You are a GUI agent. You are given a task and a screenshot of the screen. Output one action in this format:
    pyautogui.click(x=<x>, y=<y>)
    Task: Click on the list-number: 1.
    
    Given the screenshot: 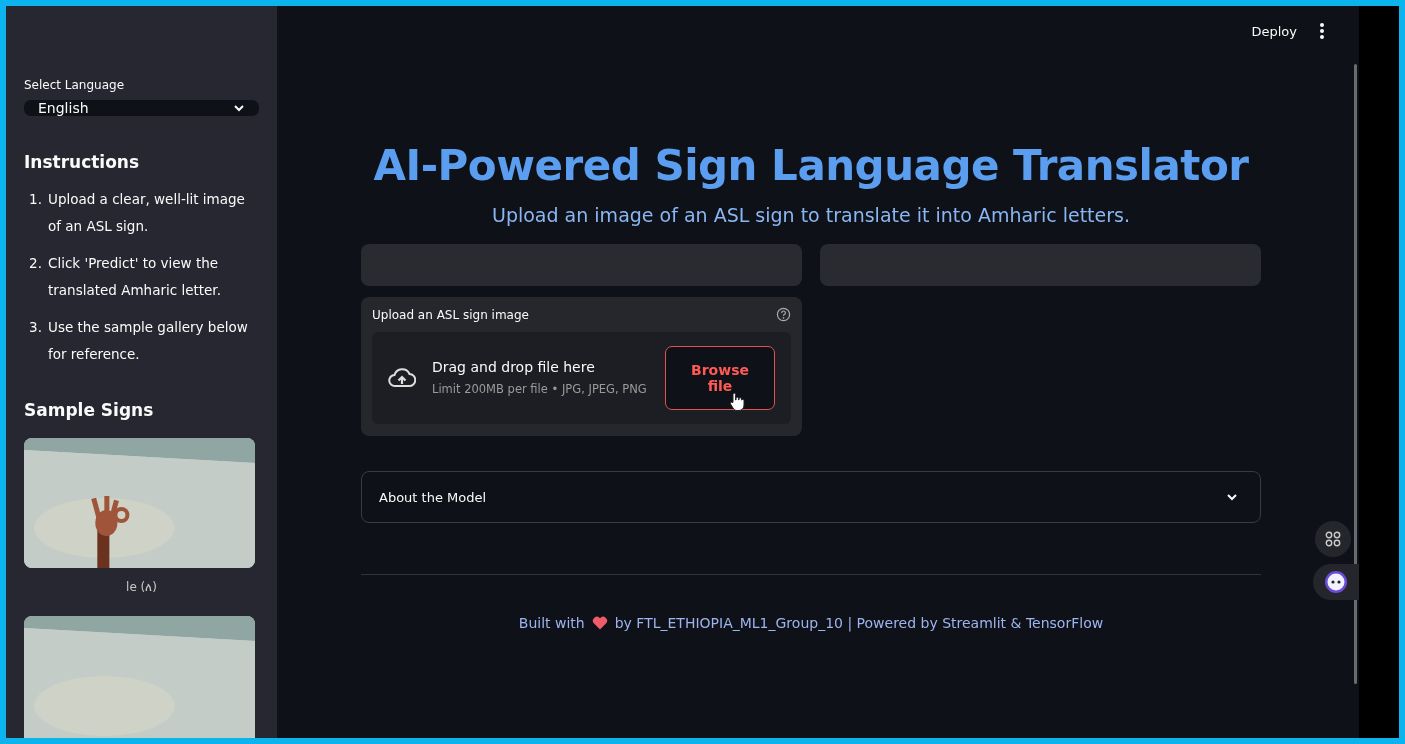 What is the action you would take?
    pyautogui.click(x=35, y=199)
    